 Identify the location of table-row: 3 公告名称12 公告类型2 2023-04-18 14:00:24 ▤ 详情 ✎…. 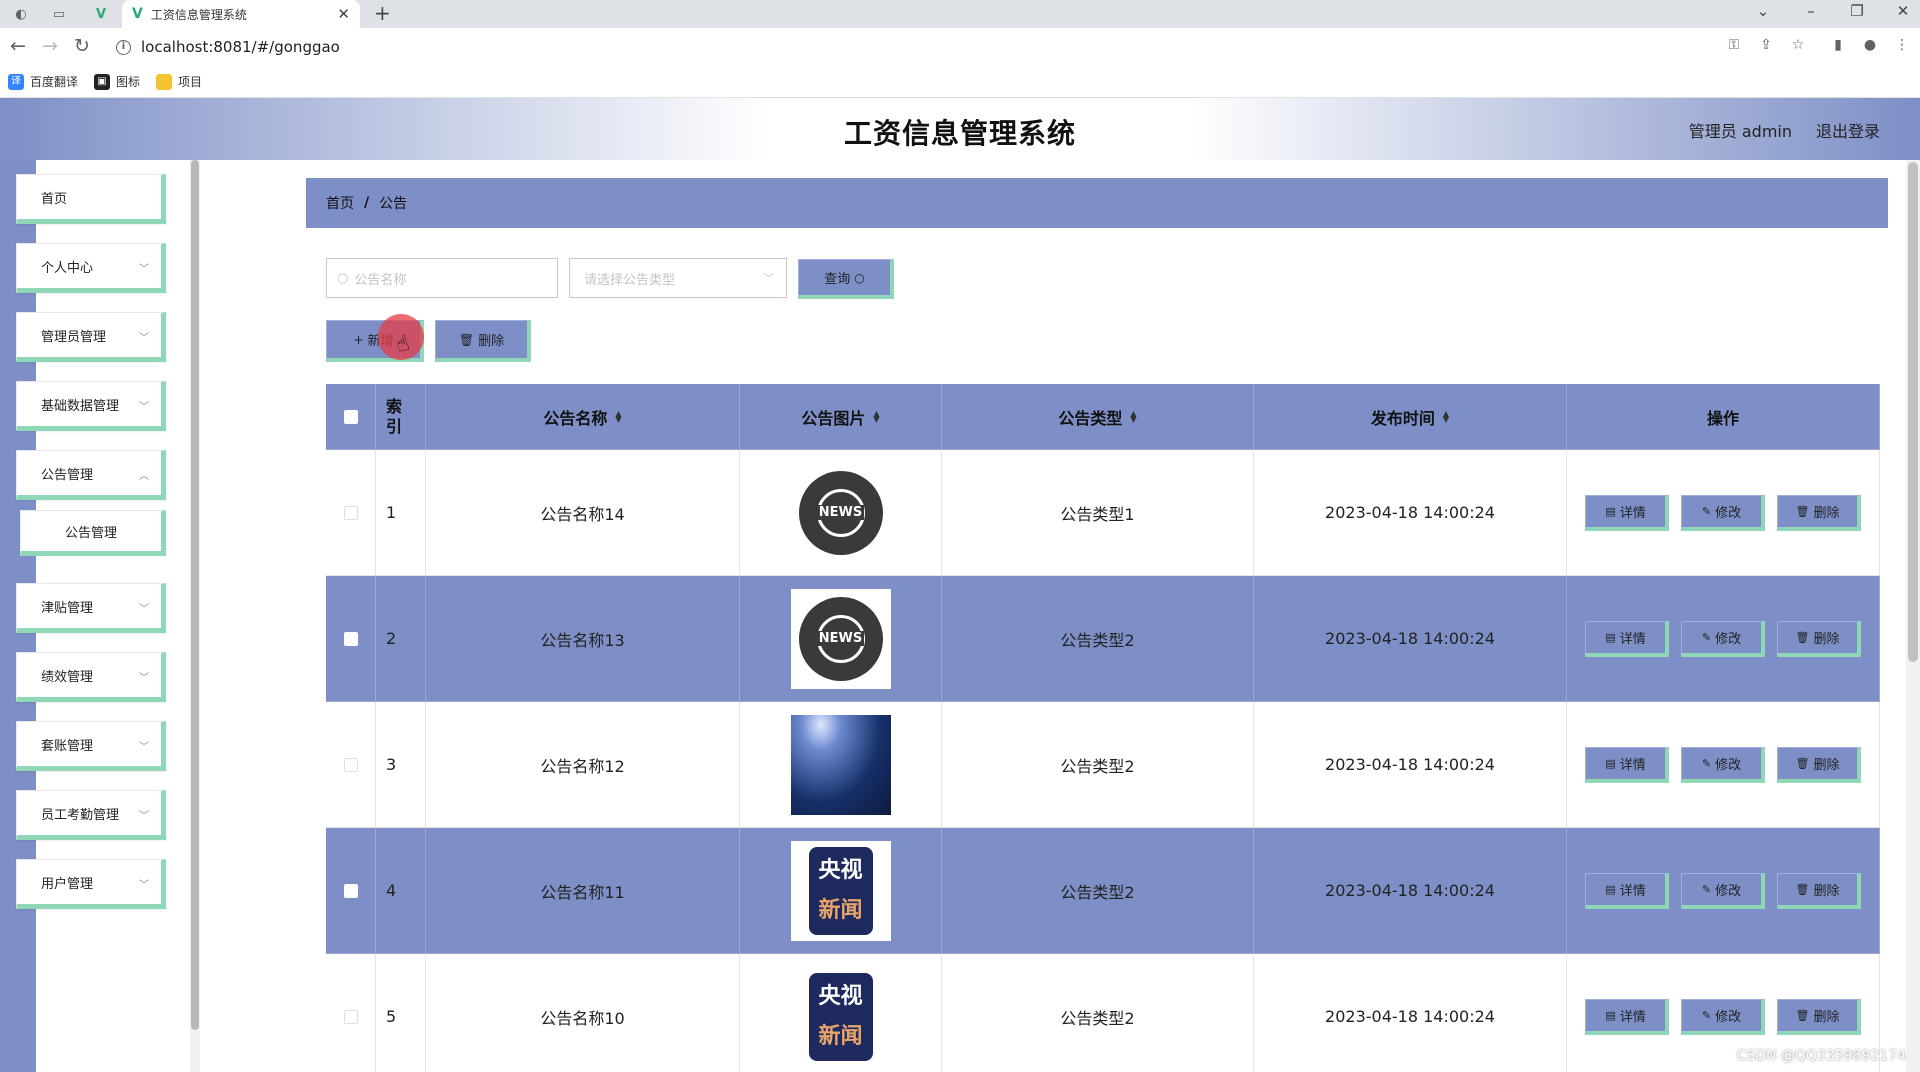
(1103, 765).